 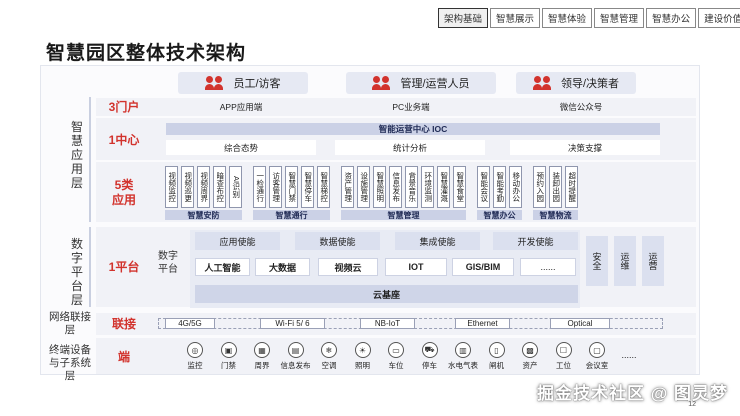 What do you see at coordinates (228, 365) in the screenshot?
I see `terminal-label: 门禁` at bounding box center [228, 365].